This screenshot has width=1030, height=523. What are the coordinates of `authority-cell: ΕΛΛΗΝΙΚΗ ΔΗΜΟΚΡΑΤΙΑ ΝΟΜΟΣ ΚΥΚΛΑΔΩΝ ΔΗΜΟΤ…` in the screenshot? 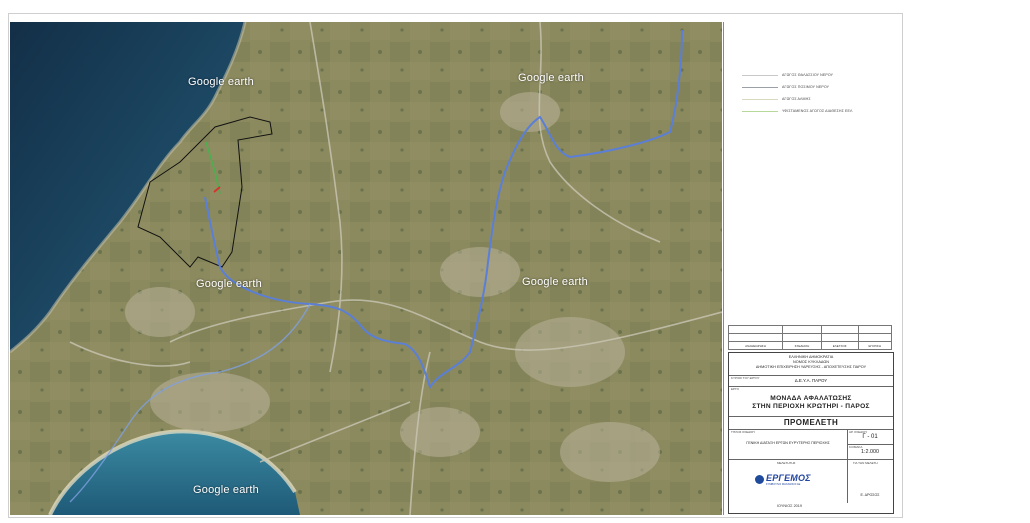 It's located at (811, 364).